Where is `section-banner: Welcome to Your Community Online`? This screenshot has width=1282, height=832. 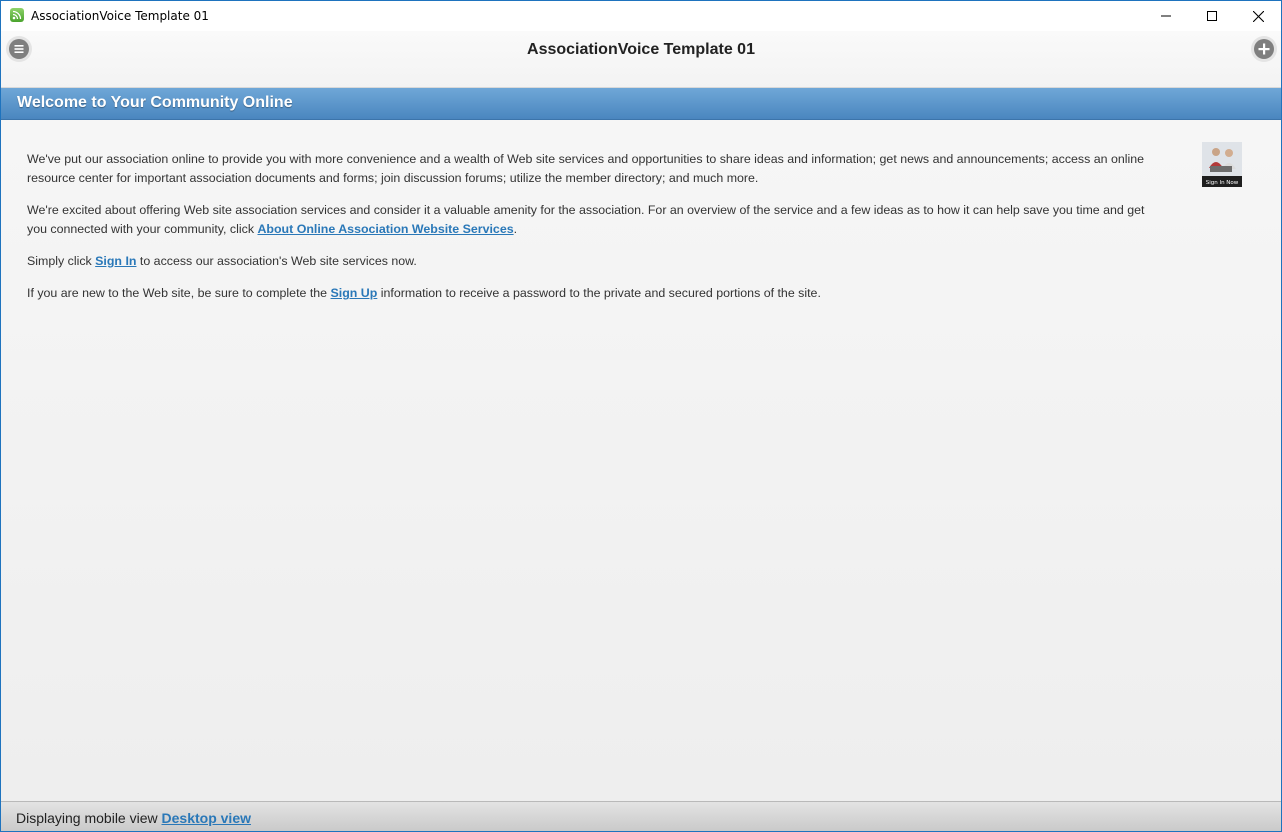
section-banner: Welcome to Your Community Online is located at coordinates (641, 104).